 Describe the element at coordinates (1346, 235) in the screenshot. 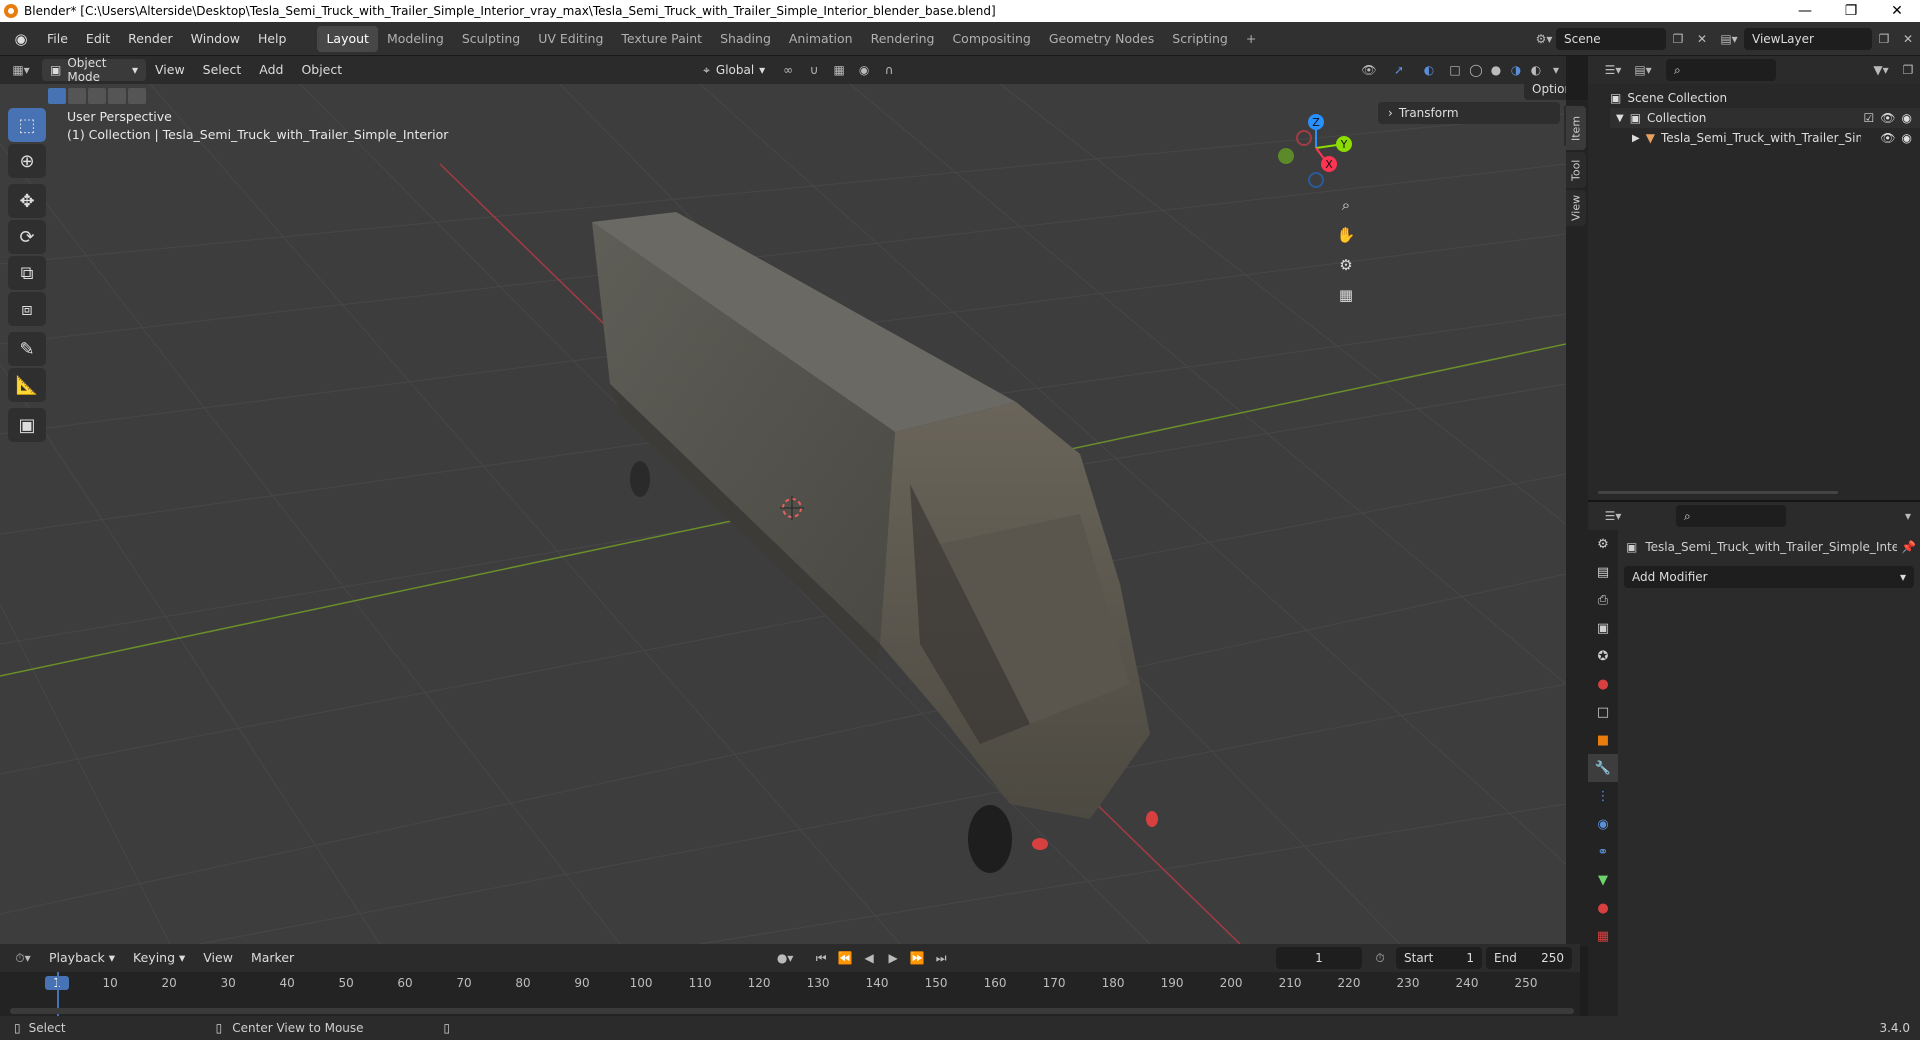

I see `pan-hand-icon: ✋` at that location.